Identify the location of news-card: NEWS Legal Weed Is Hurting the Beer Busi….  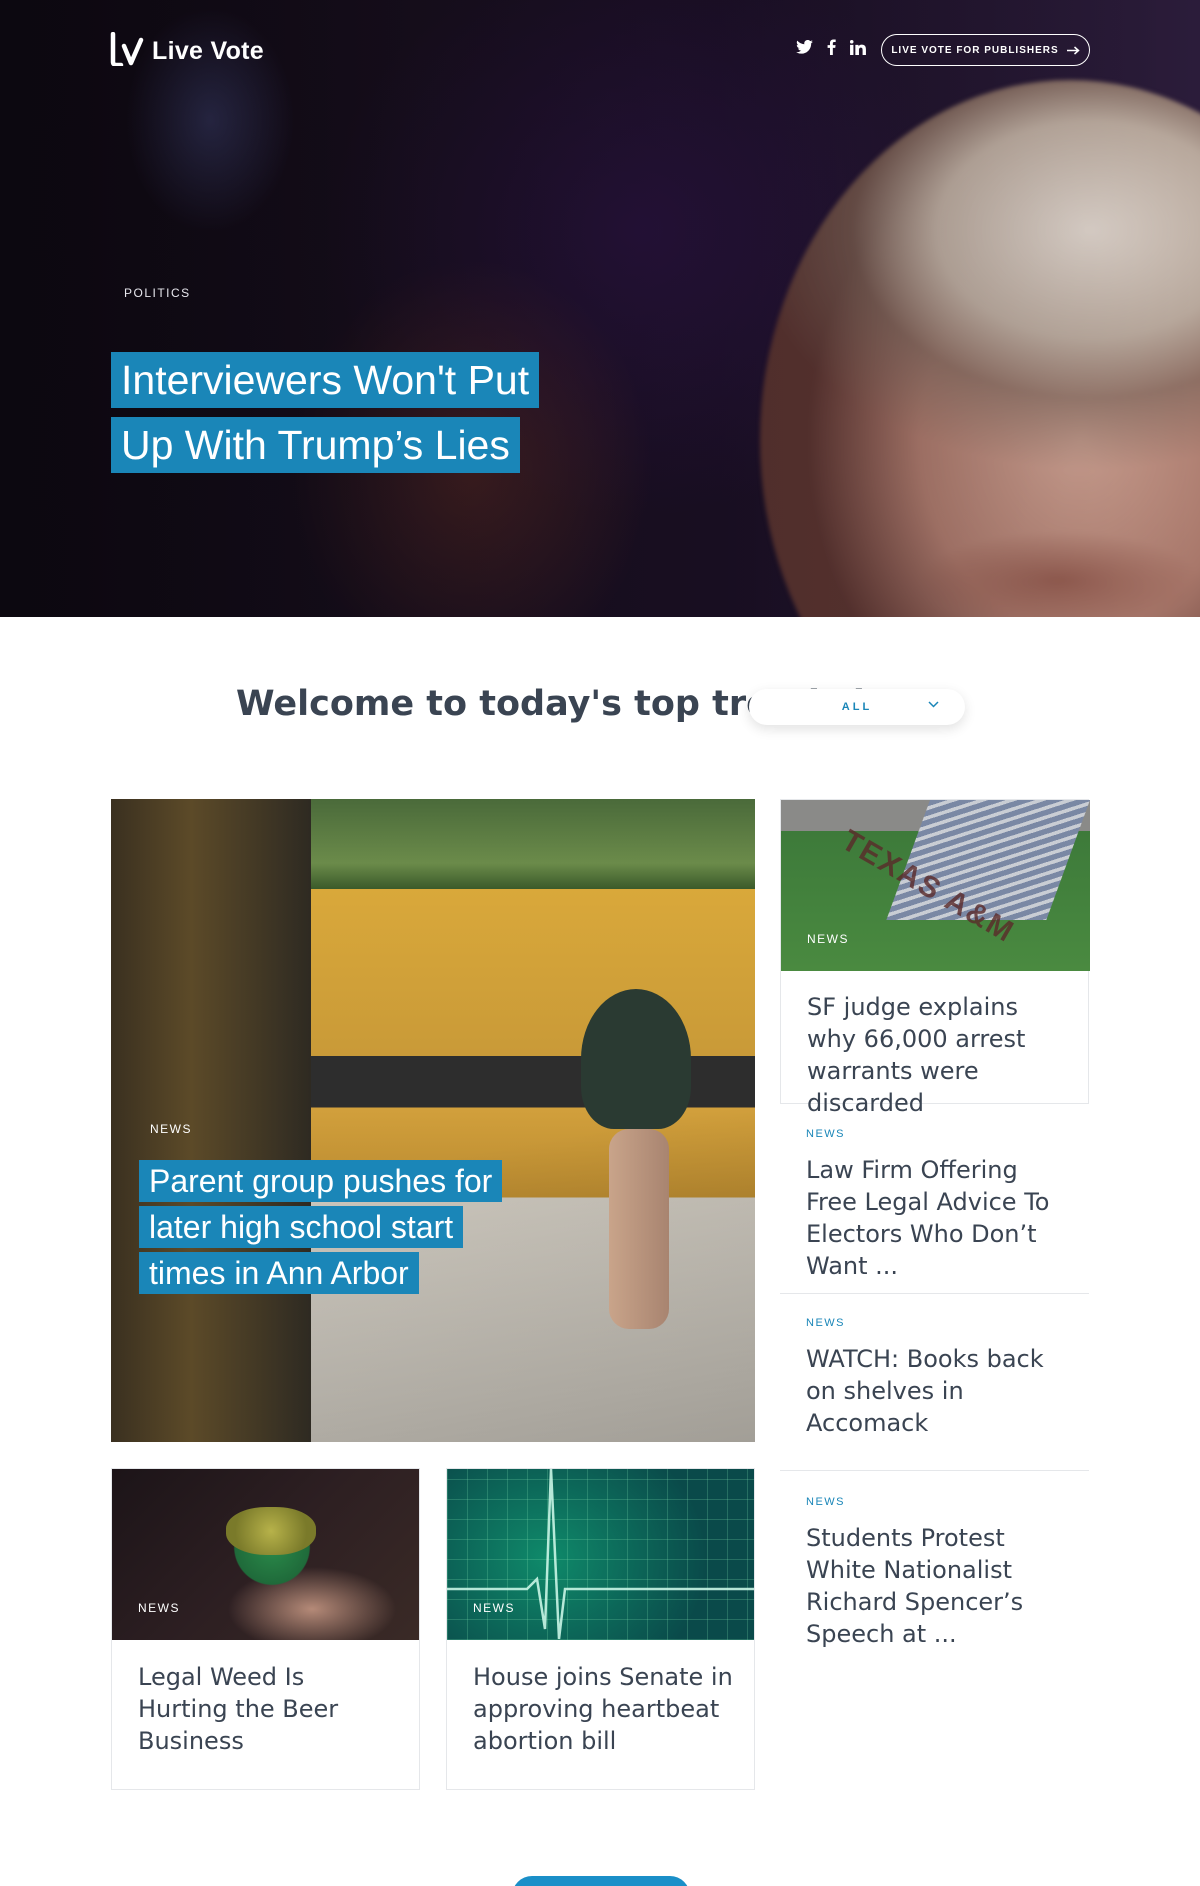
(265, 1629).